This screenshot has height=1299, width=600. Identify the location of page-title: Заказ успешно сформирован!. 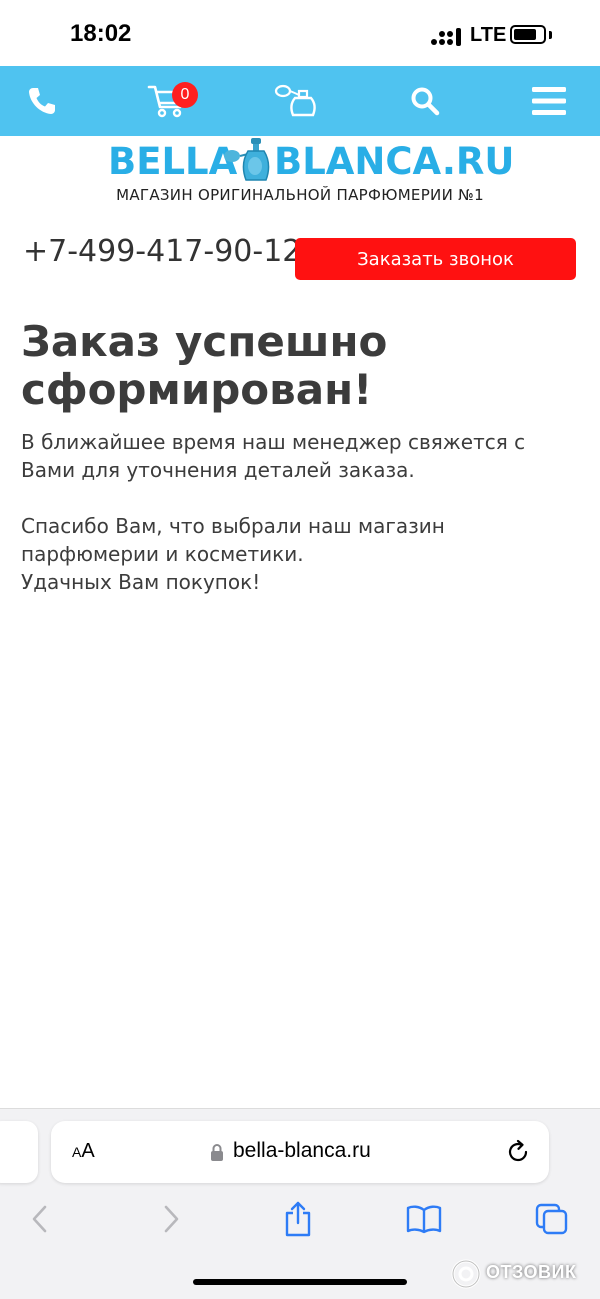
(301, 366).